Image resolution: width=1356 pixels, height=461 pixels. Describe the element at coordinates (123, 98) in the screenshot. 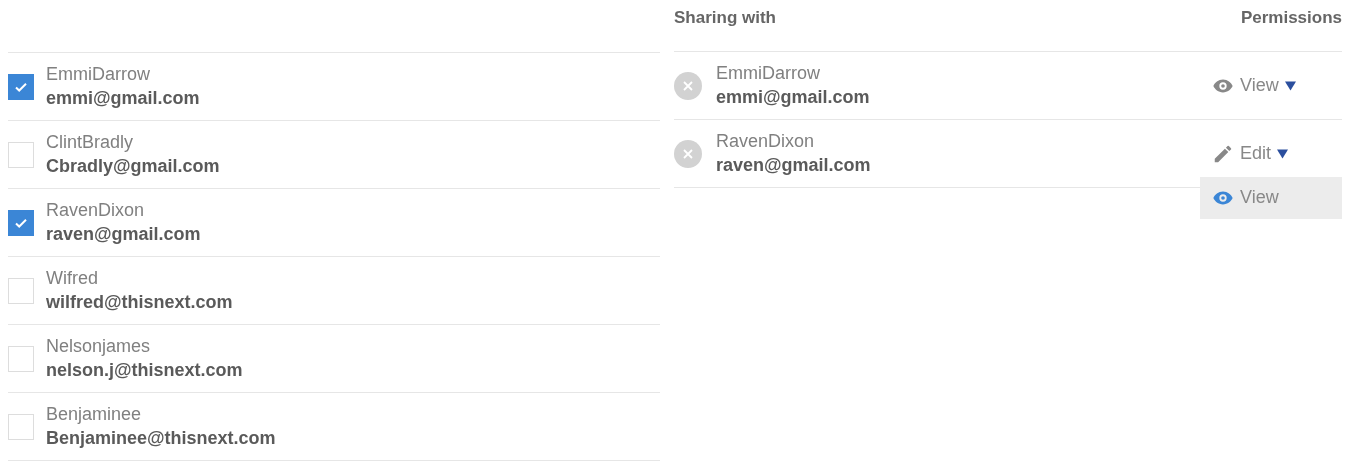

I see `contact-email: emmi@gmail.com` at that location.